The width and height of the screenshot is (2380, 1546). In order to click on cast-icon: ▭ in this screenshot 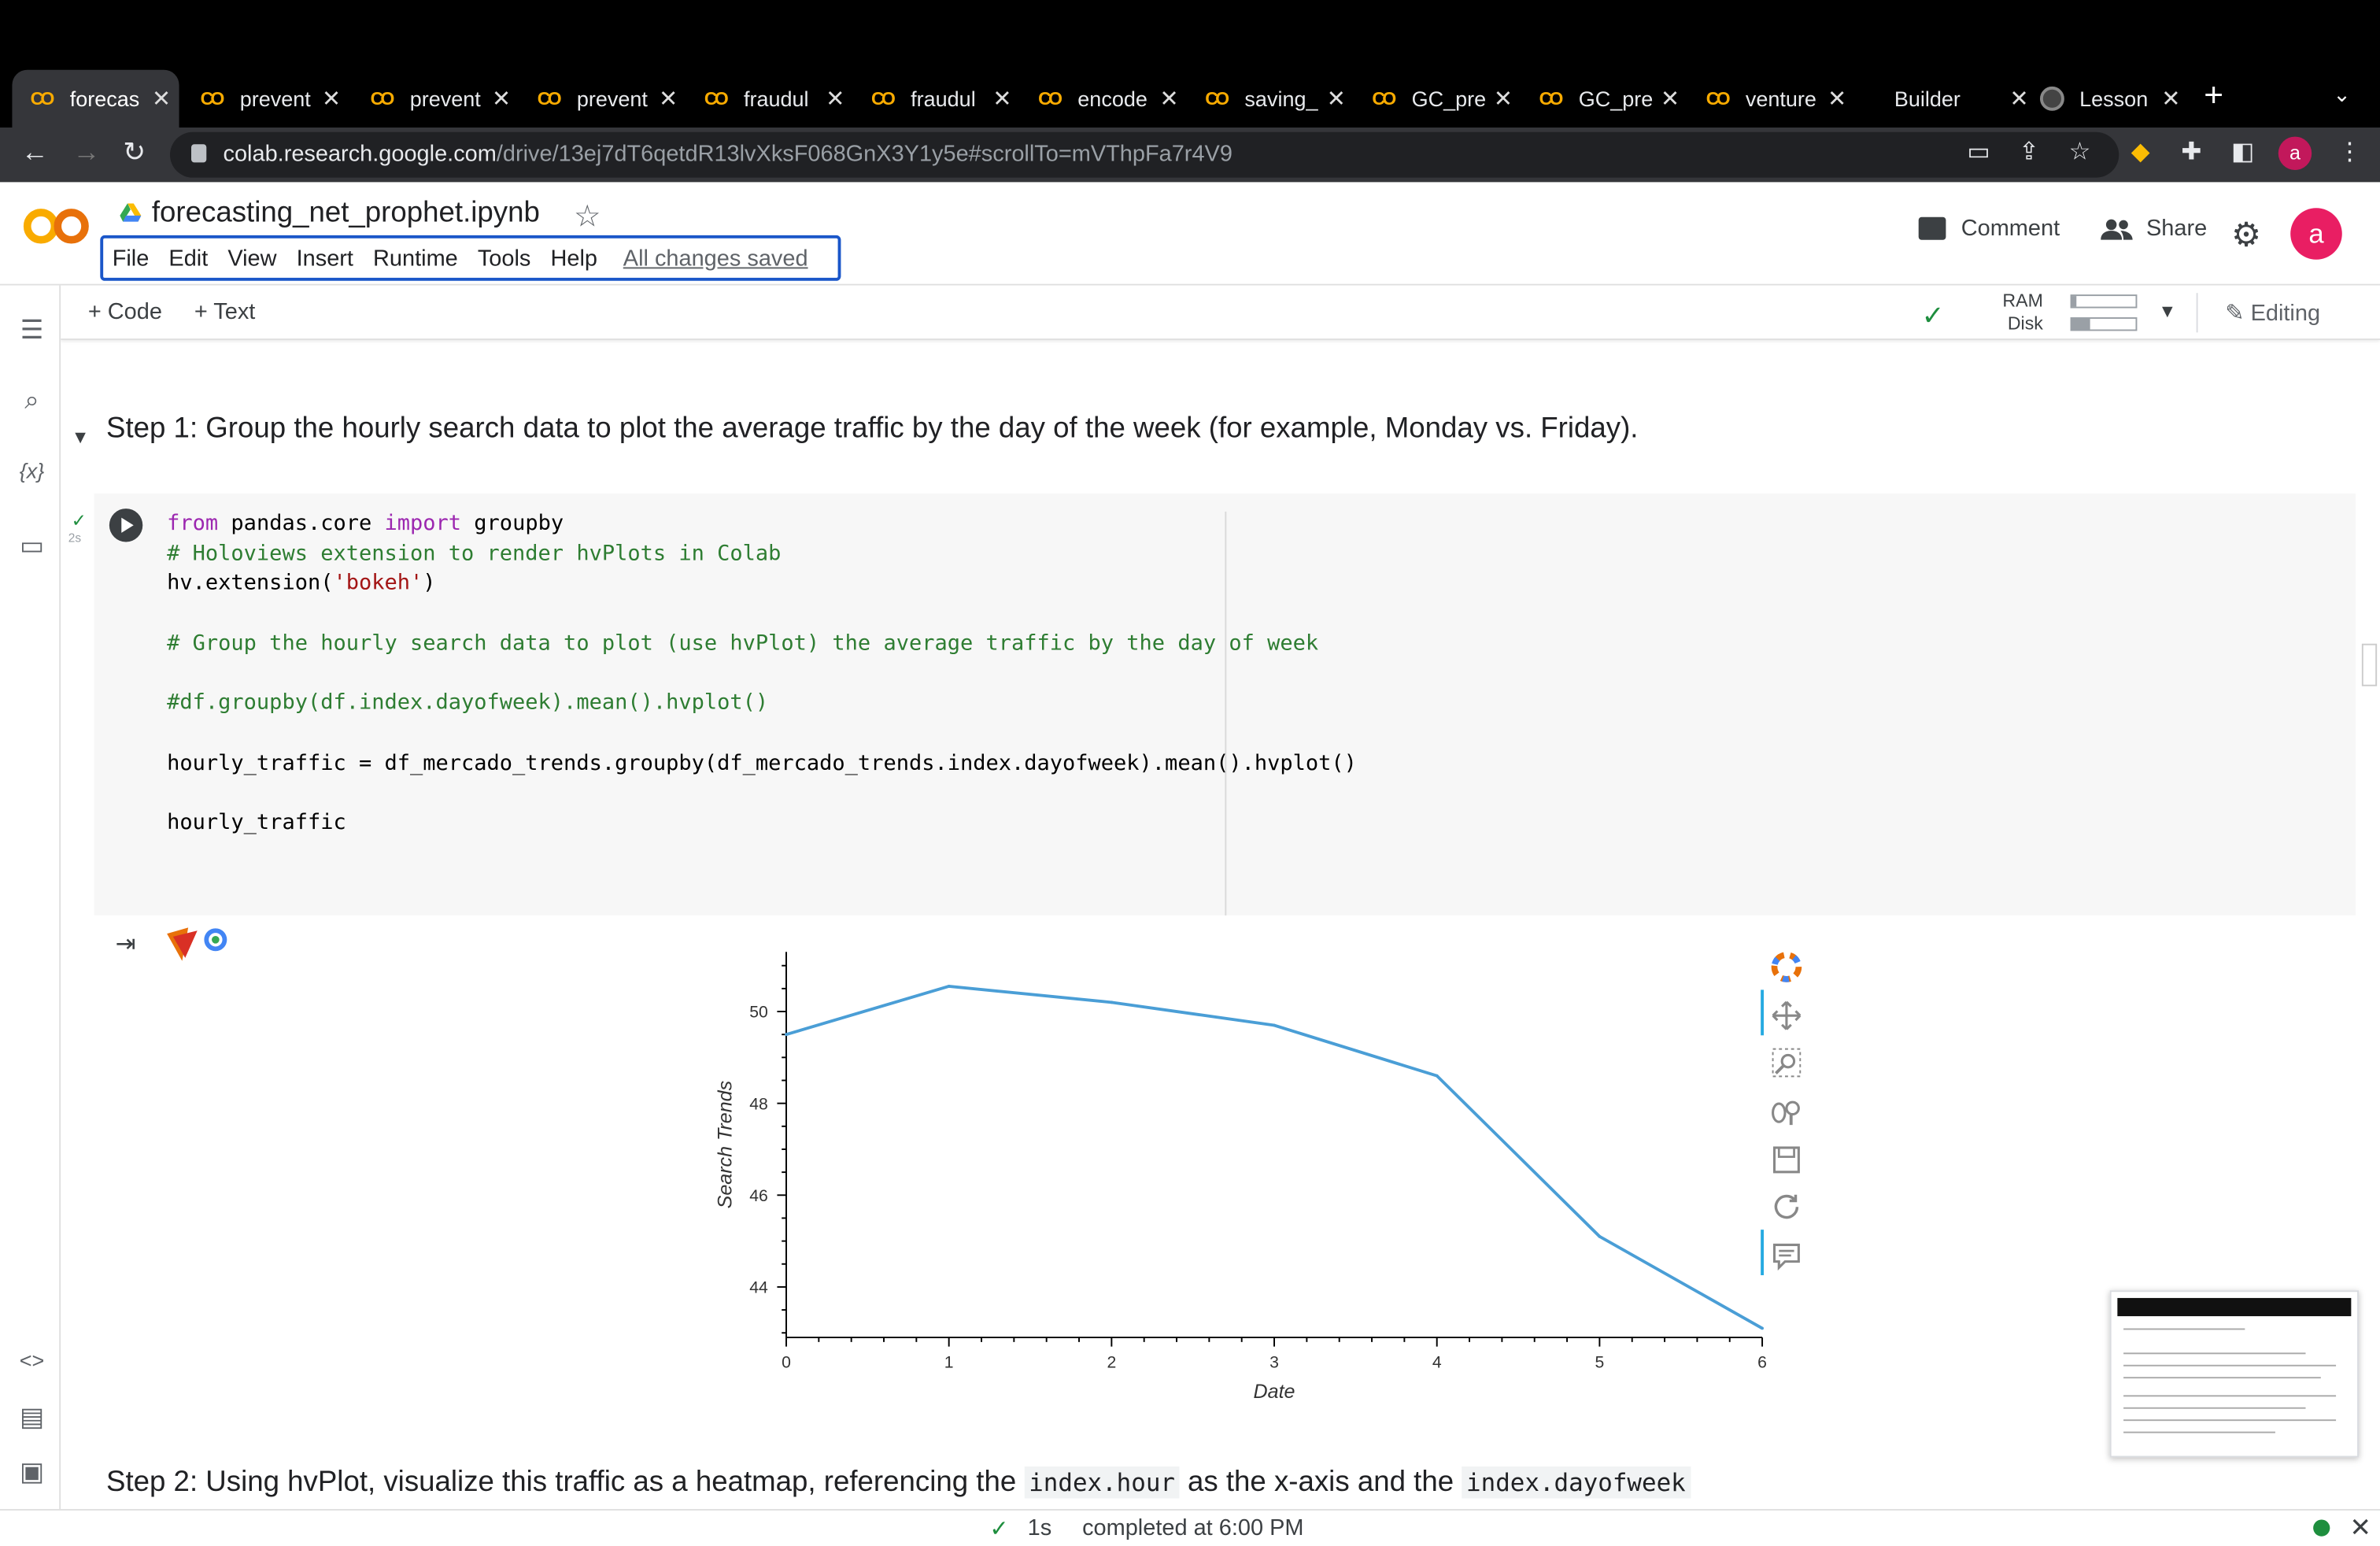, I will do `click(1978, 152)`.